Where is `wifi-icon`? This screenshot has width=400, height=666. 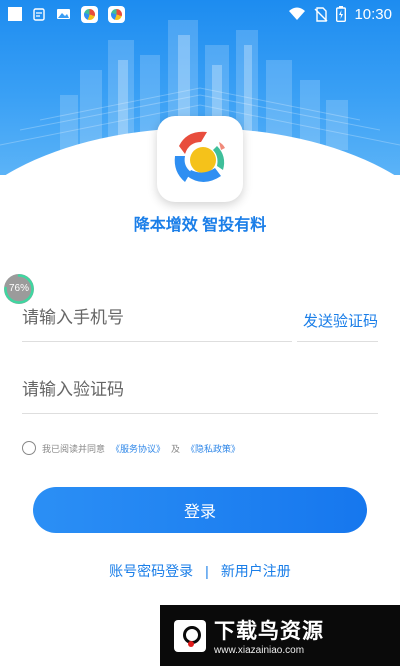
wifi-icon is located at coordinates (297, 13).